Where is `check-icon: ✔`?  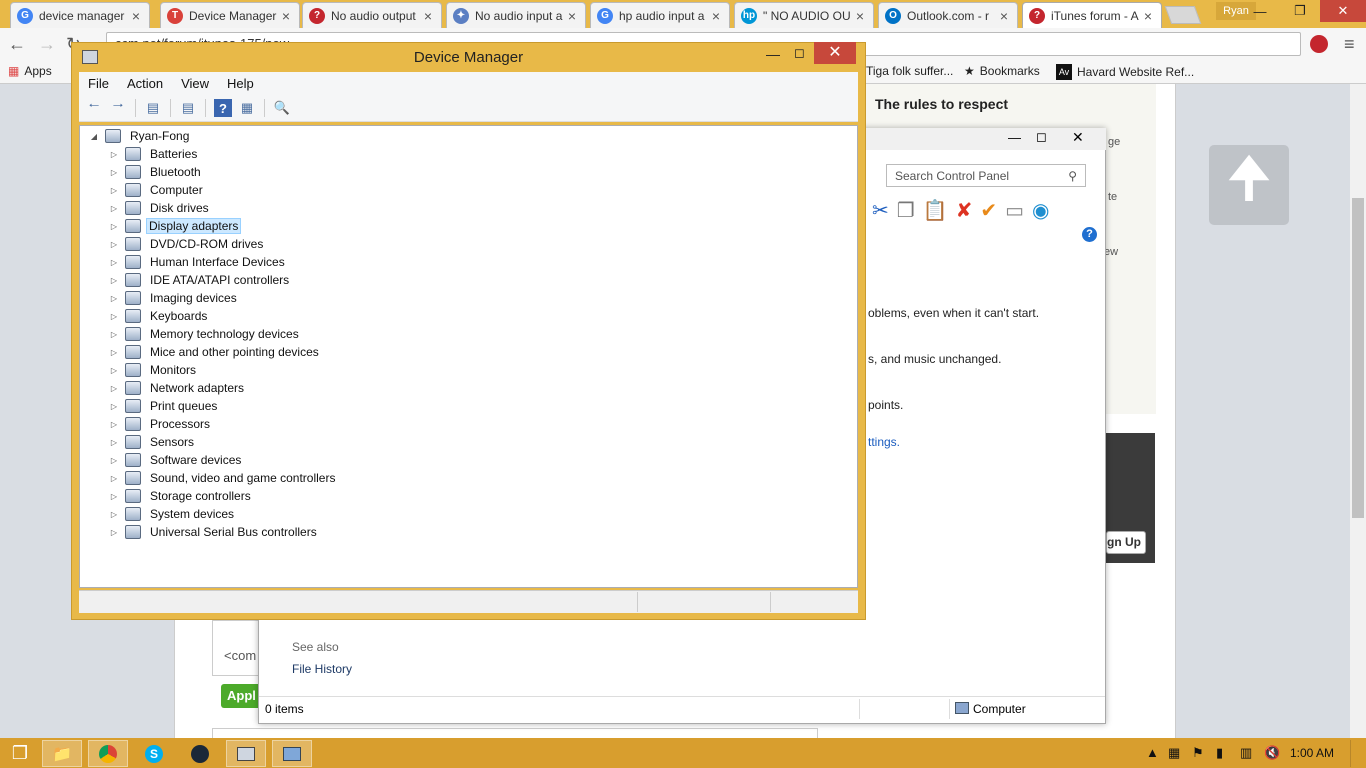
check-icon: ✔ is located at coordinates (988, 210).